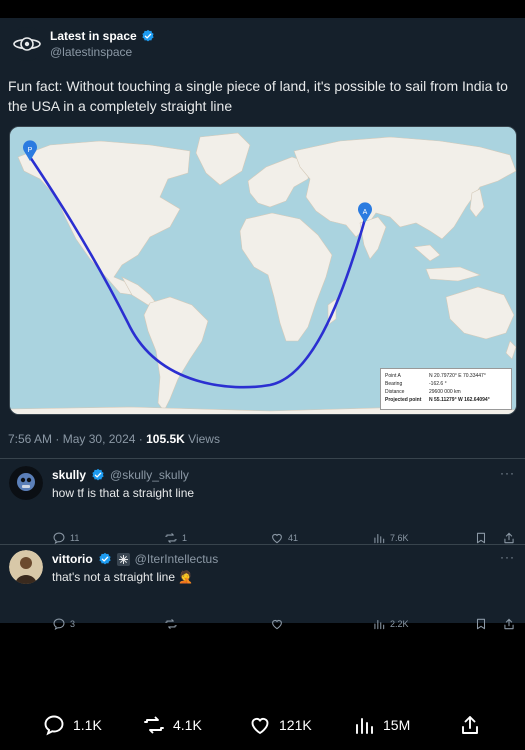 This screenshot has height=750, width=525. What do you see at coordinates (123, 577) in the screenshot?
I see `reply-text: that's not a straight line 🤦` at bounding box center [123, 577].